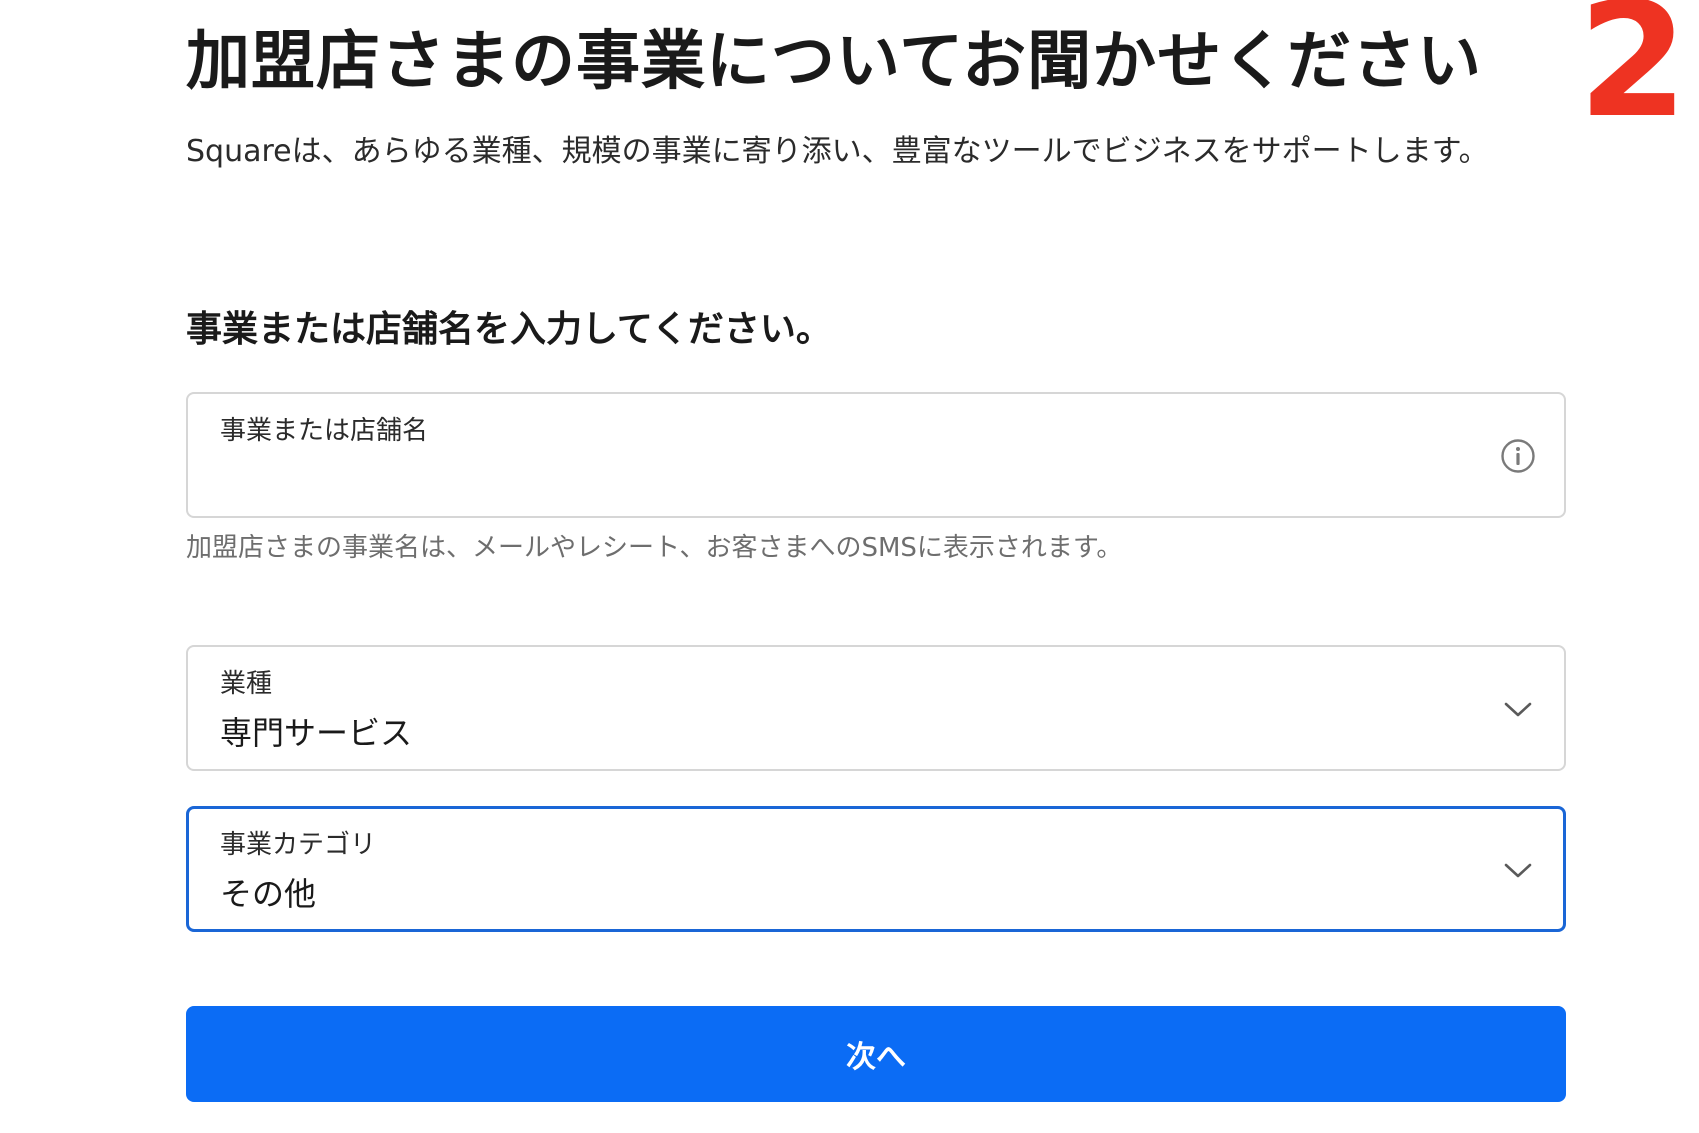 Image resolution: width=1699 pixels, height=1133 pixels. I want to click on page-title: 加盟店さまの事業についてお聞かせください, so click(834, 62).